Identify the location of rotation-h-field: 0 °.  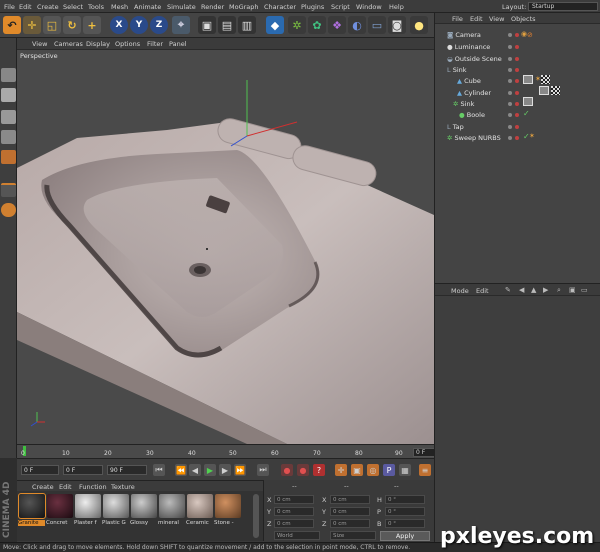
(405, 499).